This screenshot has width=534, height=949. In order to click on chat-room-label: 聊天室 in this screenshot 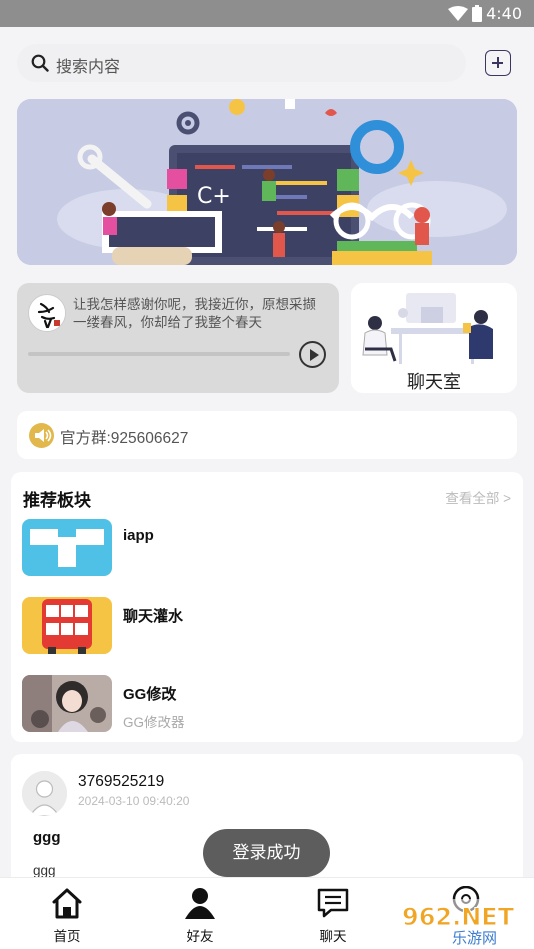, I will do `click(434, 382)`.